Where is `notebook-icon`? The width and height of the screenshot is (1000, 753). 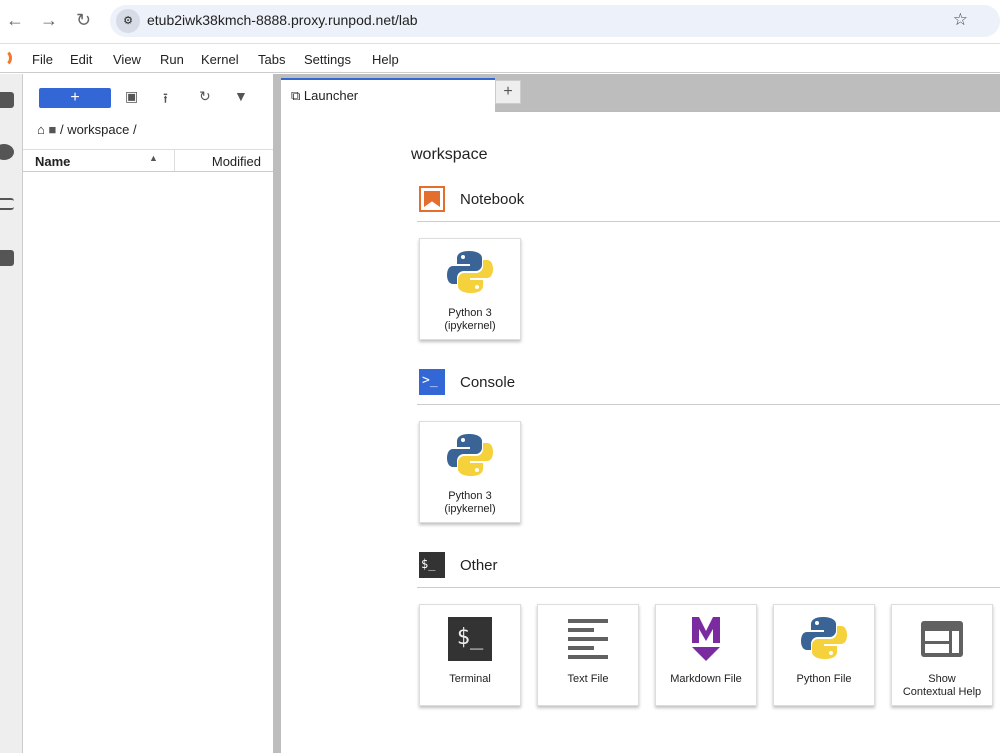 notebook-icon is located at coordinates (432, 199).